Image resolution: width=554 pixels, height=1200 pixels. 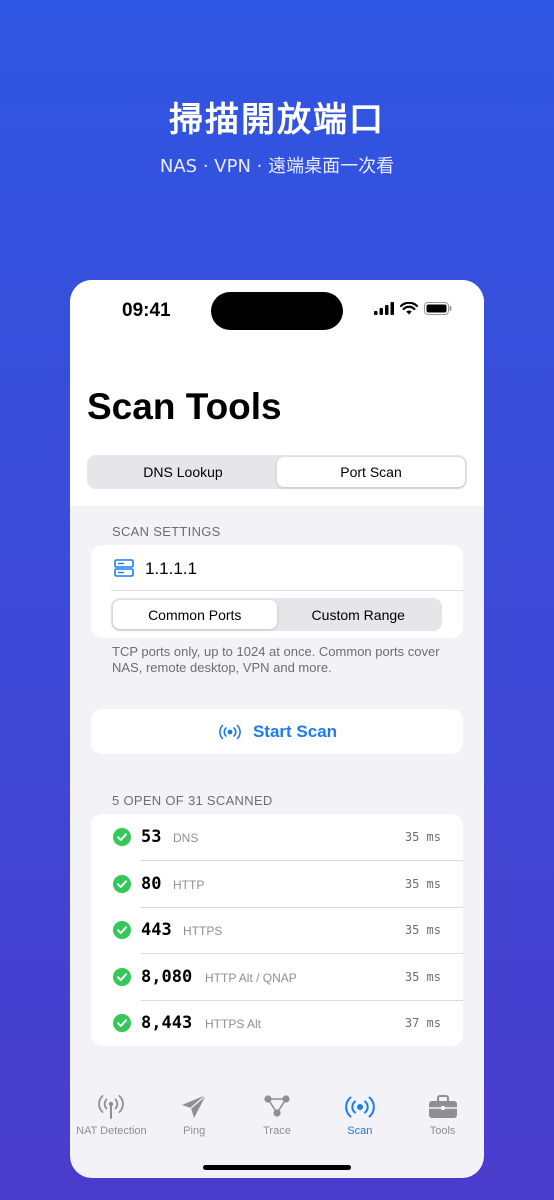 I want to click on service-name: HTTP, so click(x=189, y=885).